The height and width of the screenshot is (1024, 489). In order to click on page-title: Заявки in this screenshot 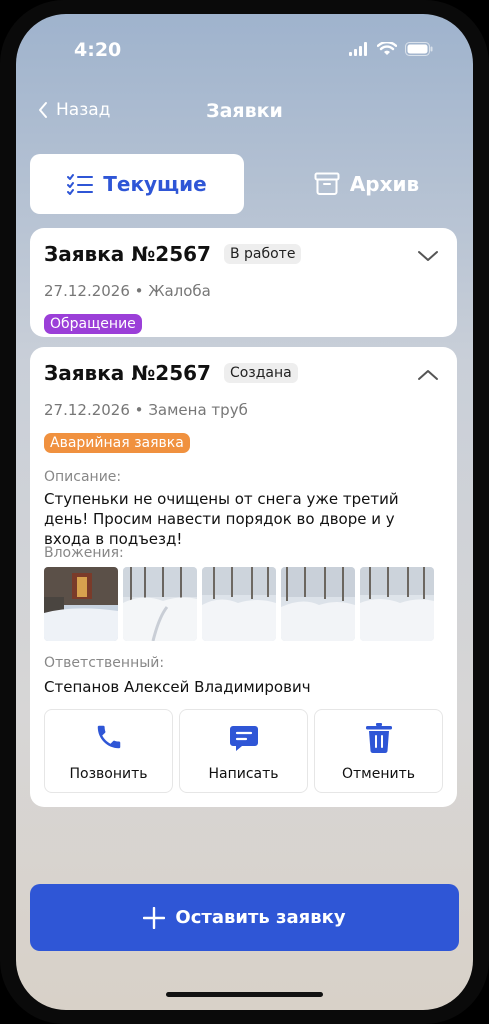, I will do `click(244, 111)`.